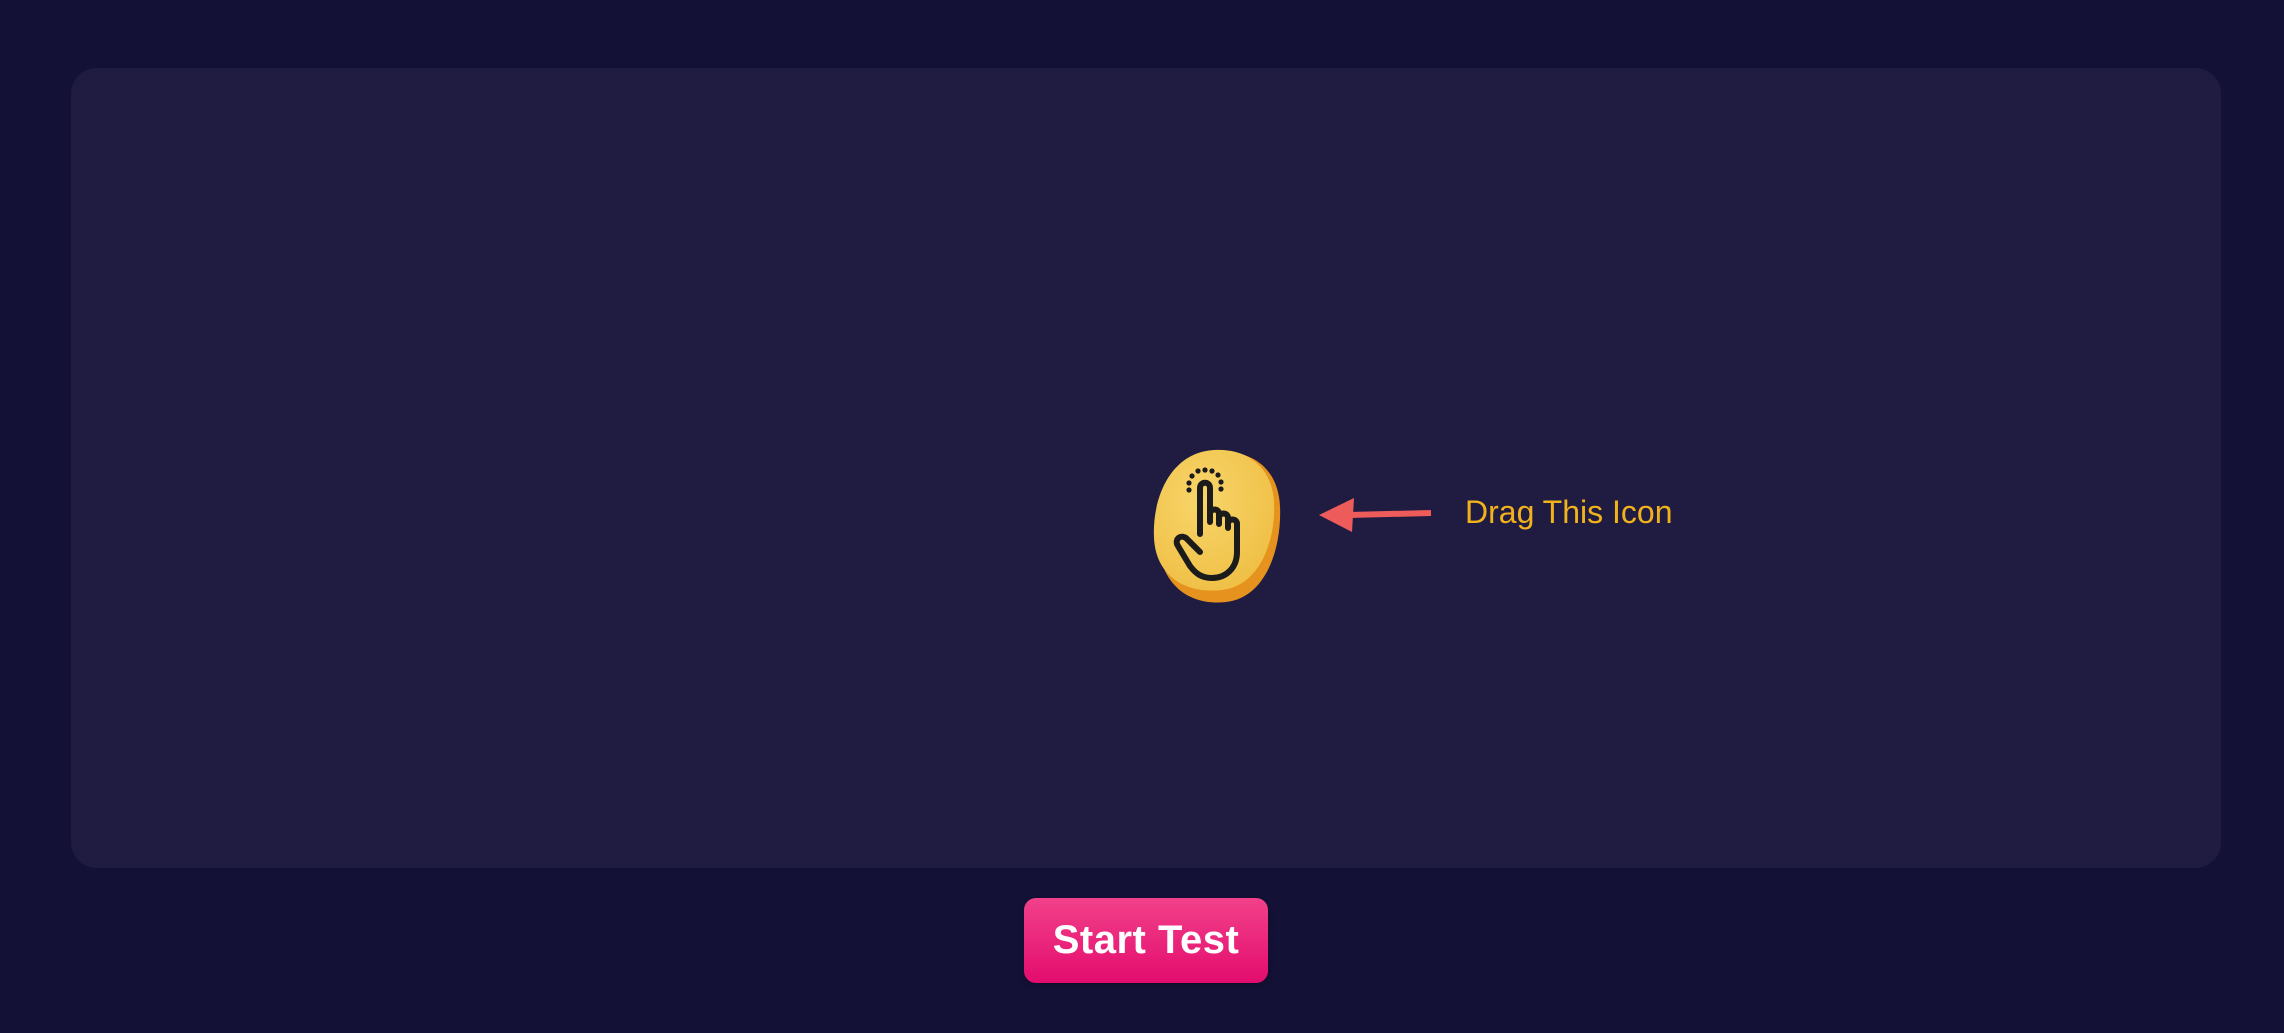  Describe the element at coordinates (1217, 526) in the screenshot. I see `tap-hand-icon` at that location.